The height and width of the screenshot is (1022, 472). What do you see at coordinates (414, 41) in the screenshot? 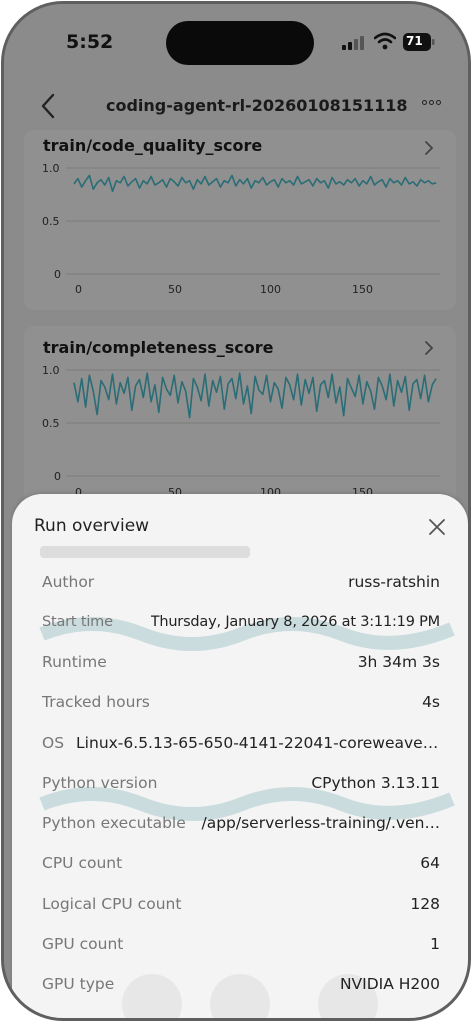
I see `battery-level: 71` at bounding box center [414, 41].